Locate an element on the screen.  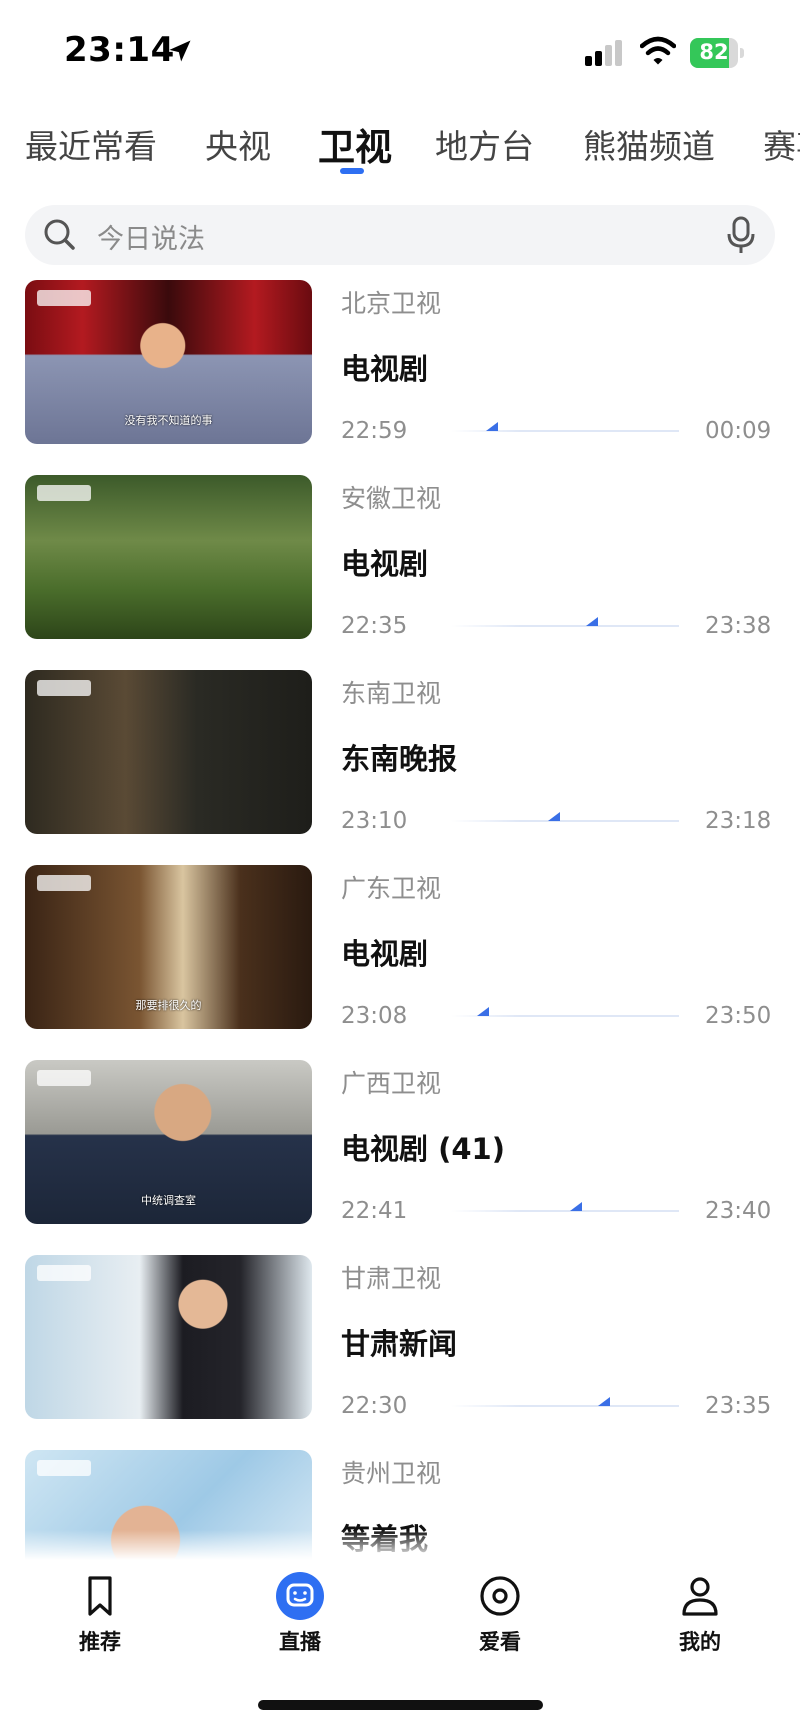
channel-row: 中统调查室 广西卫视 电视剧 (41) 22:41 23:40 is located at coordinates (400, 1142).